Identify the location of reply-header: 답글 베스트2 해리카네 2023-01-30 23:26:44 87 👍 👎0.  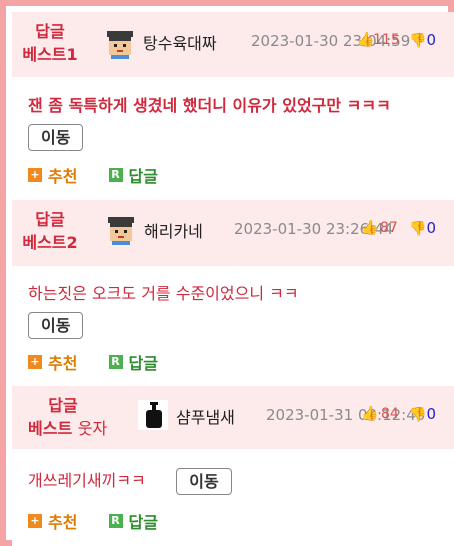
(233, 233).